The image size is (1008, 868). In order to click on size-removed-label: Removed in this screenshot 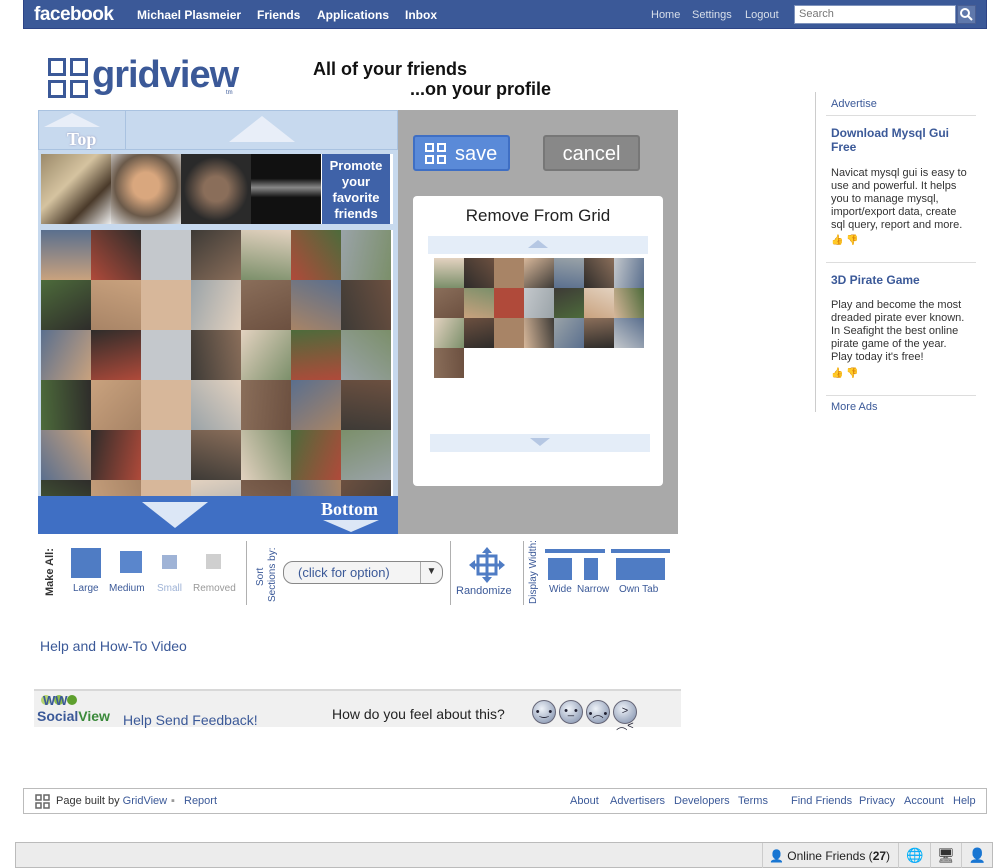, I will do `click(214, 588)`.